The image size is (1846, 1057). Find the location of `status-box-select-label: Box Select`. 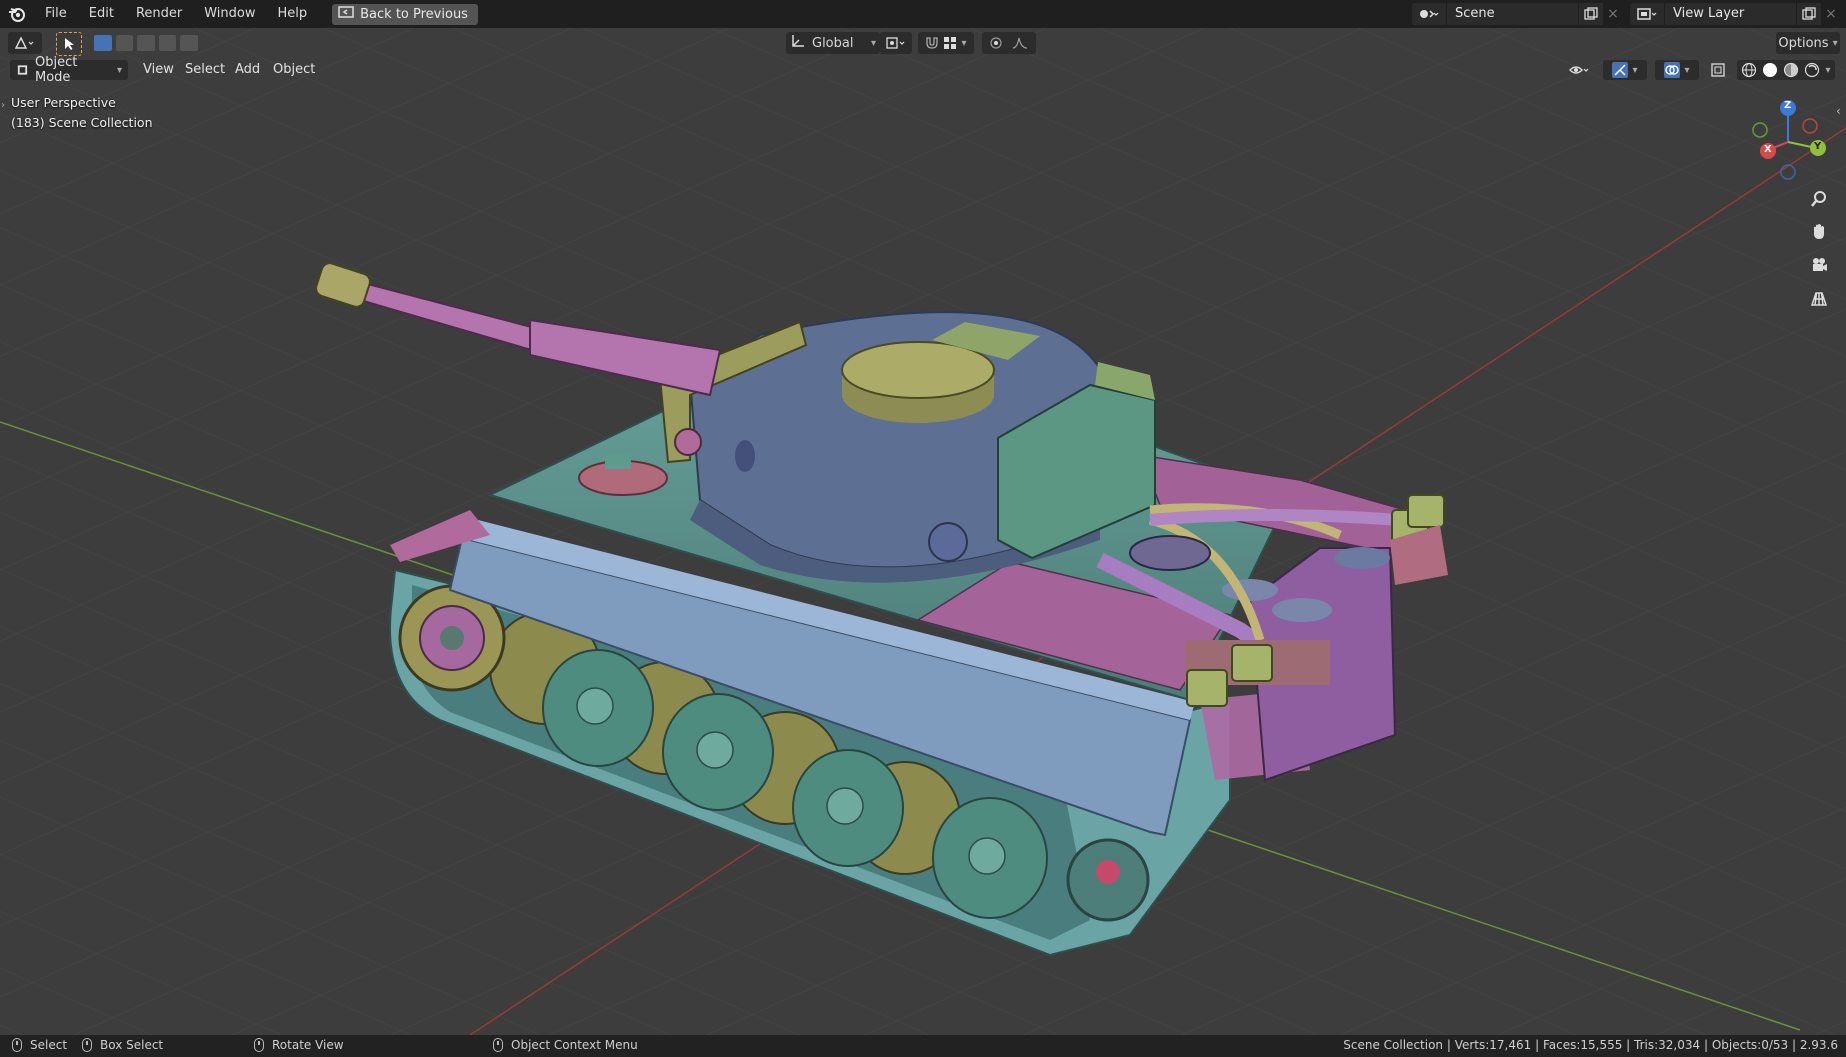

status-box-select-label: Box Select is located at coordinates (132, 1045).